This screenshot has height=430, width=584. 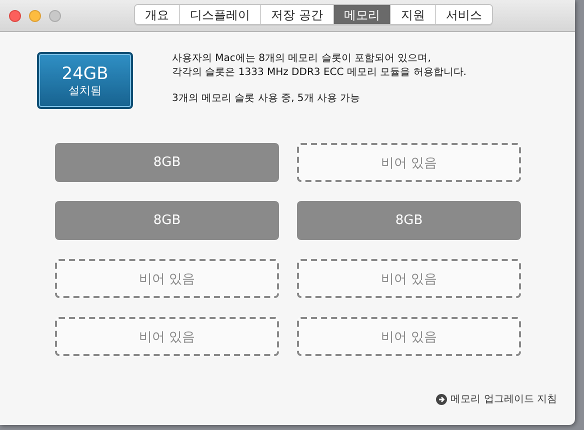 What do you see at coordinates (85, 91) in the screenshot?
I see `memory-caption: 설치됨` at bounding box center [85, 91].